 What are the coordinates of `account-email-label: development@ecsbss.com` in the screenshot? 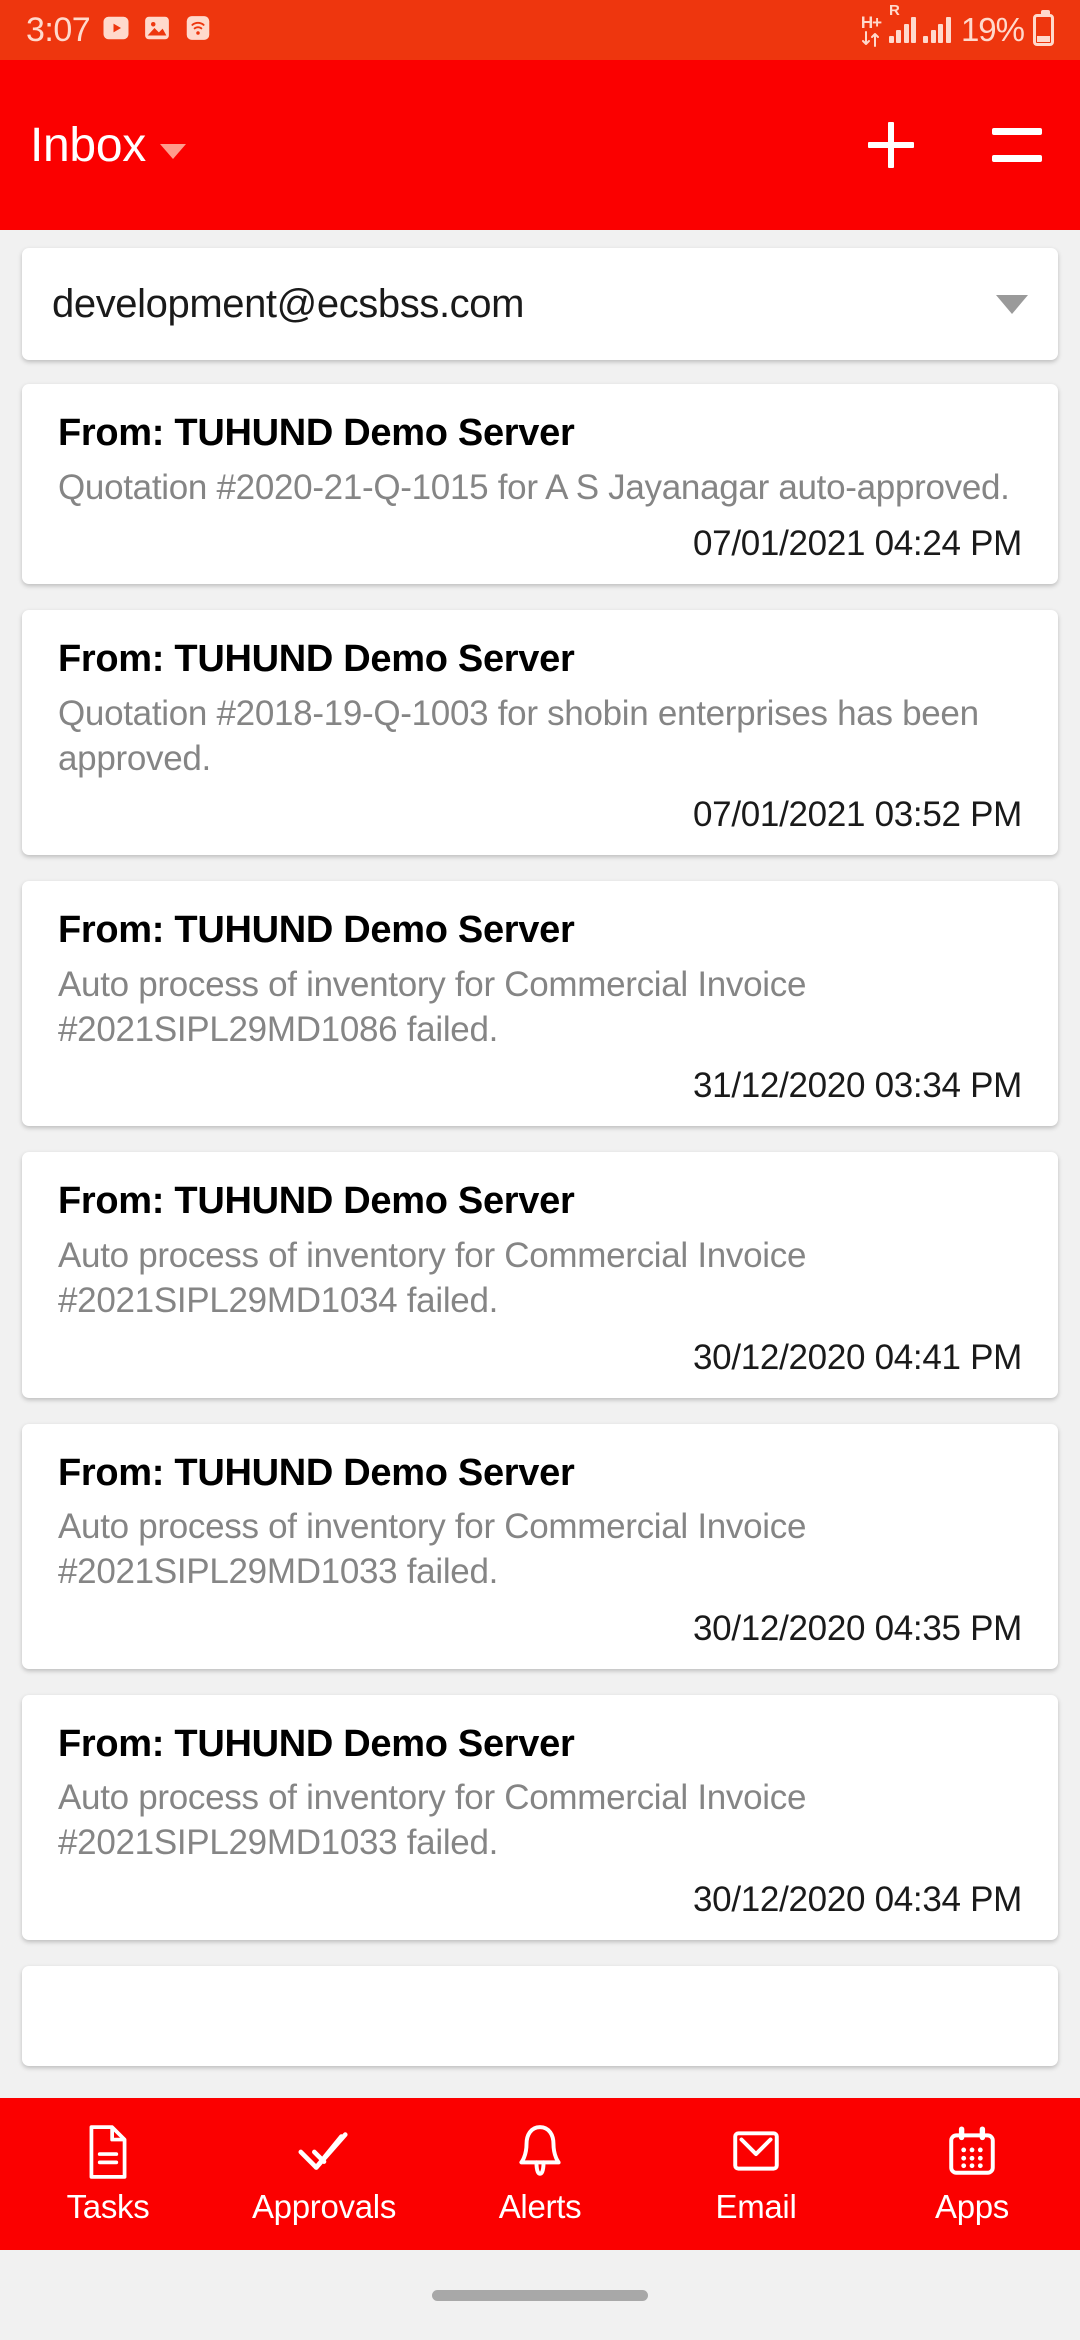 It's located at (288, 303).